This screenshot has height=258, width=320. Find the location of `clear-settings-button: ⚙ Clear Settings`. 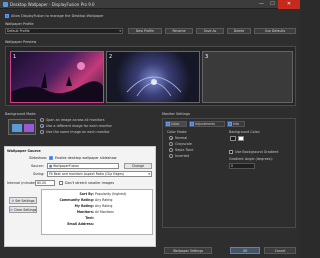

clear-settings-button: ⚙ Clear Settings is located at coordinates (23, 209).